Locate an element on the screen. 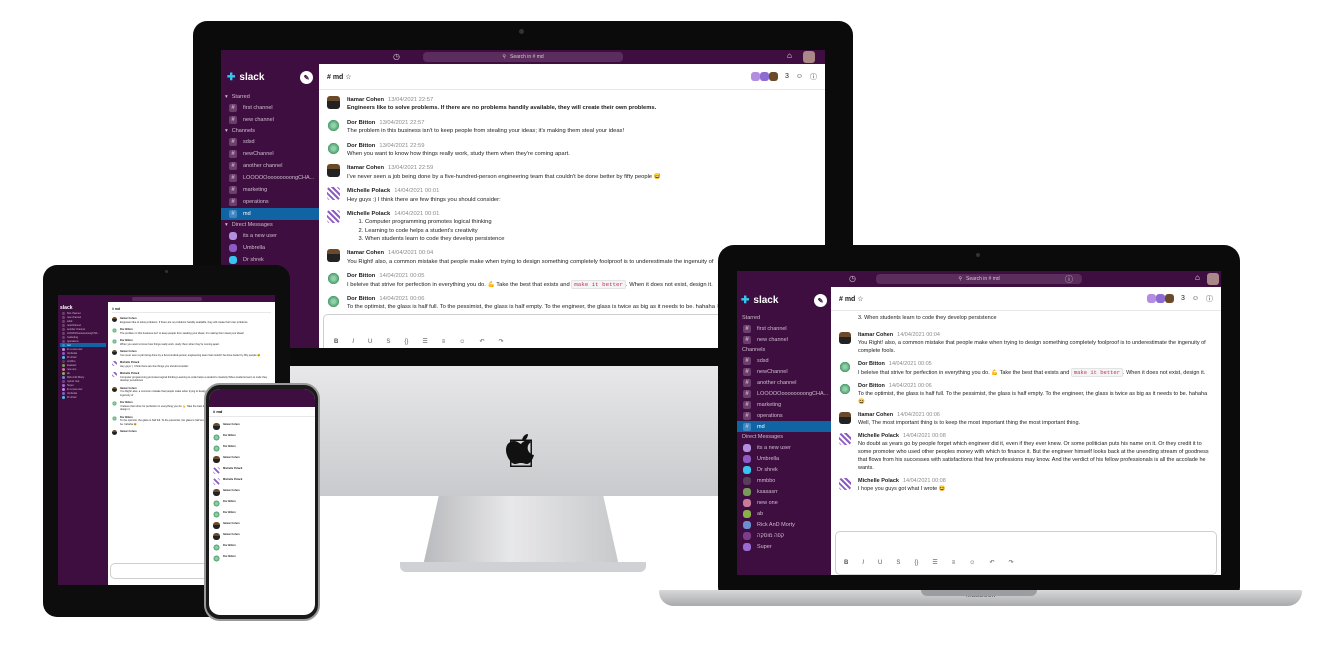 The height and width of the screenshot is (658, 1335). dm-item: new one is located at coordinates (784, 502).